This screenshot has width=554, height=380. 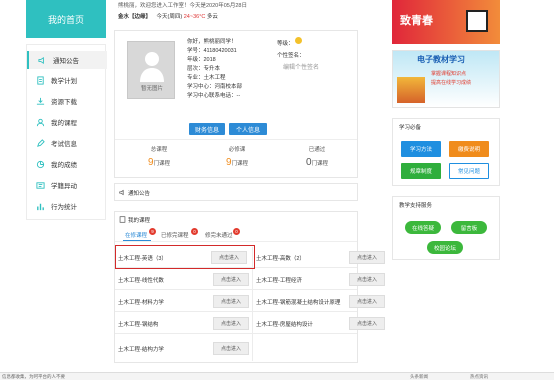 I want to click on rules-tile: 规章制度, so click(x=421, y=171).